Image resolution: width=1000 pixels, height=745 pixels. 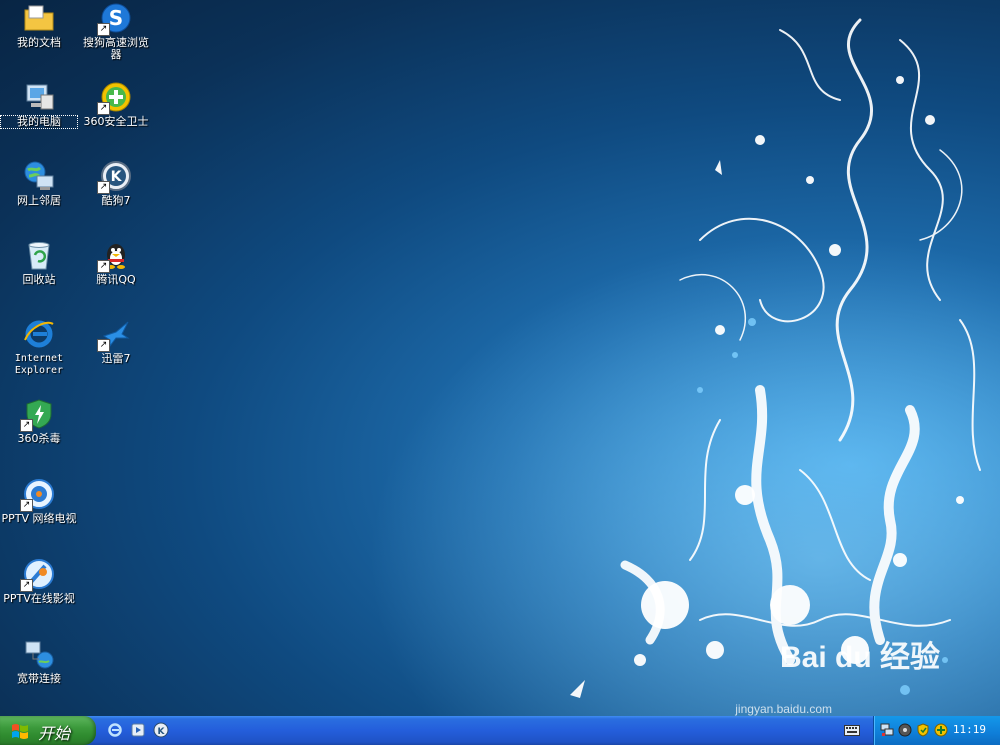 What do you see at coordinates (39, 279) in the screenshot?
I see `desktop-icon-label: 回收站` at bounding box center [39, 279].